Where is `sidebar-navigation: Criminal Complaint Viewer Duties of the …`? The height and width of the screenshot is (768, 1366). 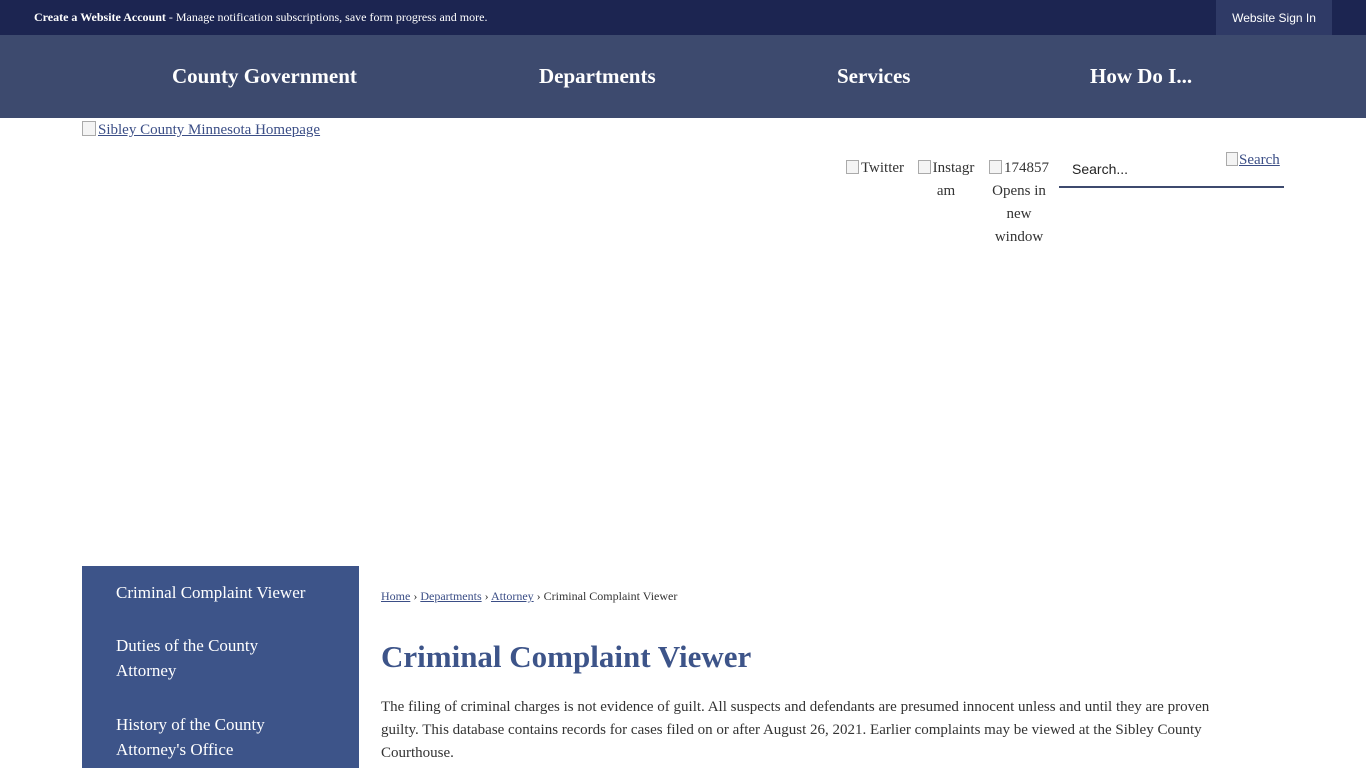 sidebar-navigation: Criminal Complaint Viewer Duties of the … is located at coordinates (220, 667).